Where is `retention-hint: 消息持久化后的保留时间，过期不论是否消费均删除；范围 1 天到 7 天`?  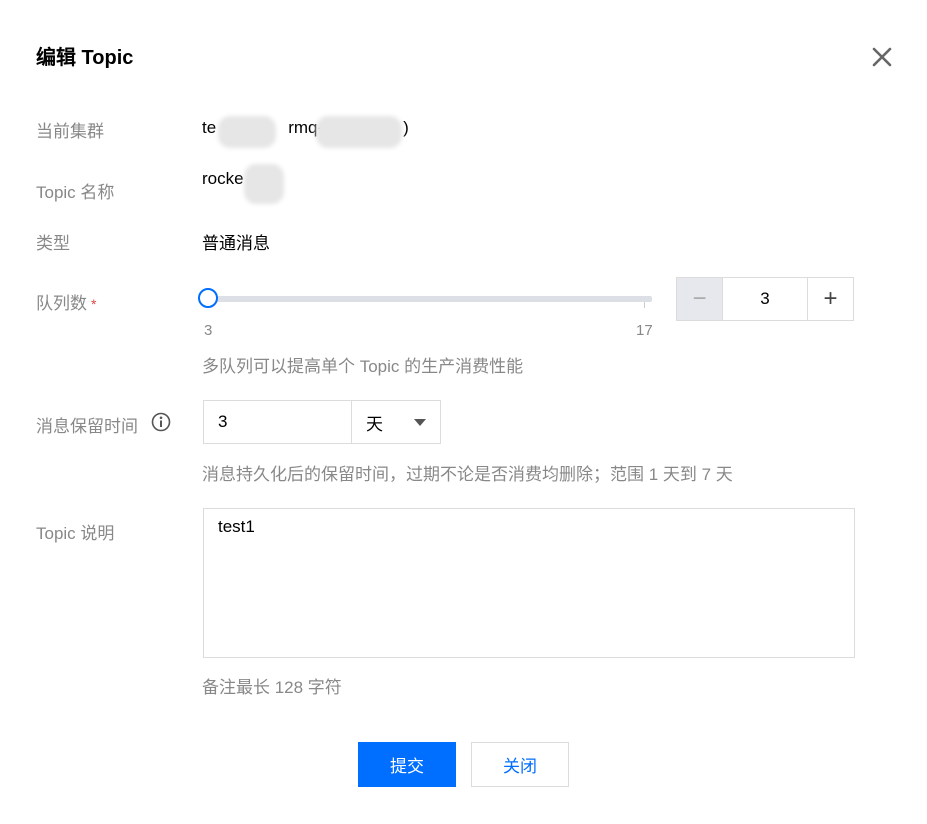 retention-hint: 消息持久化后的保留时间，过期不论是否消费均删除；范围 1 天到 7 天 is located at coordinates (467, 474).